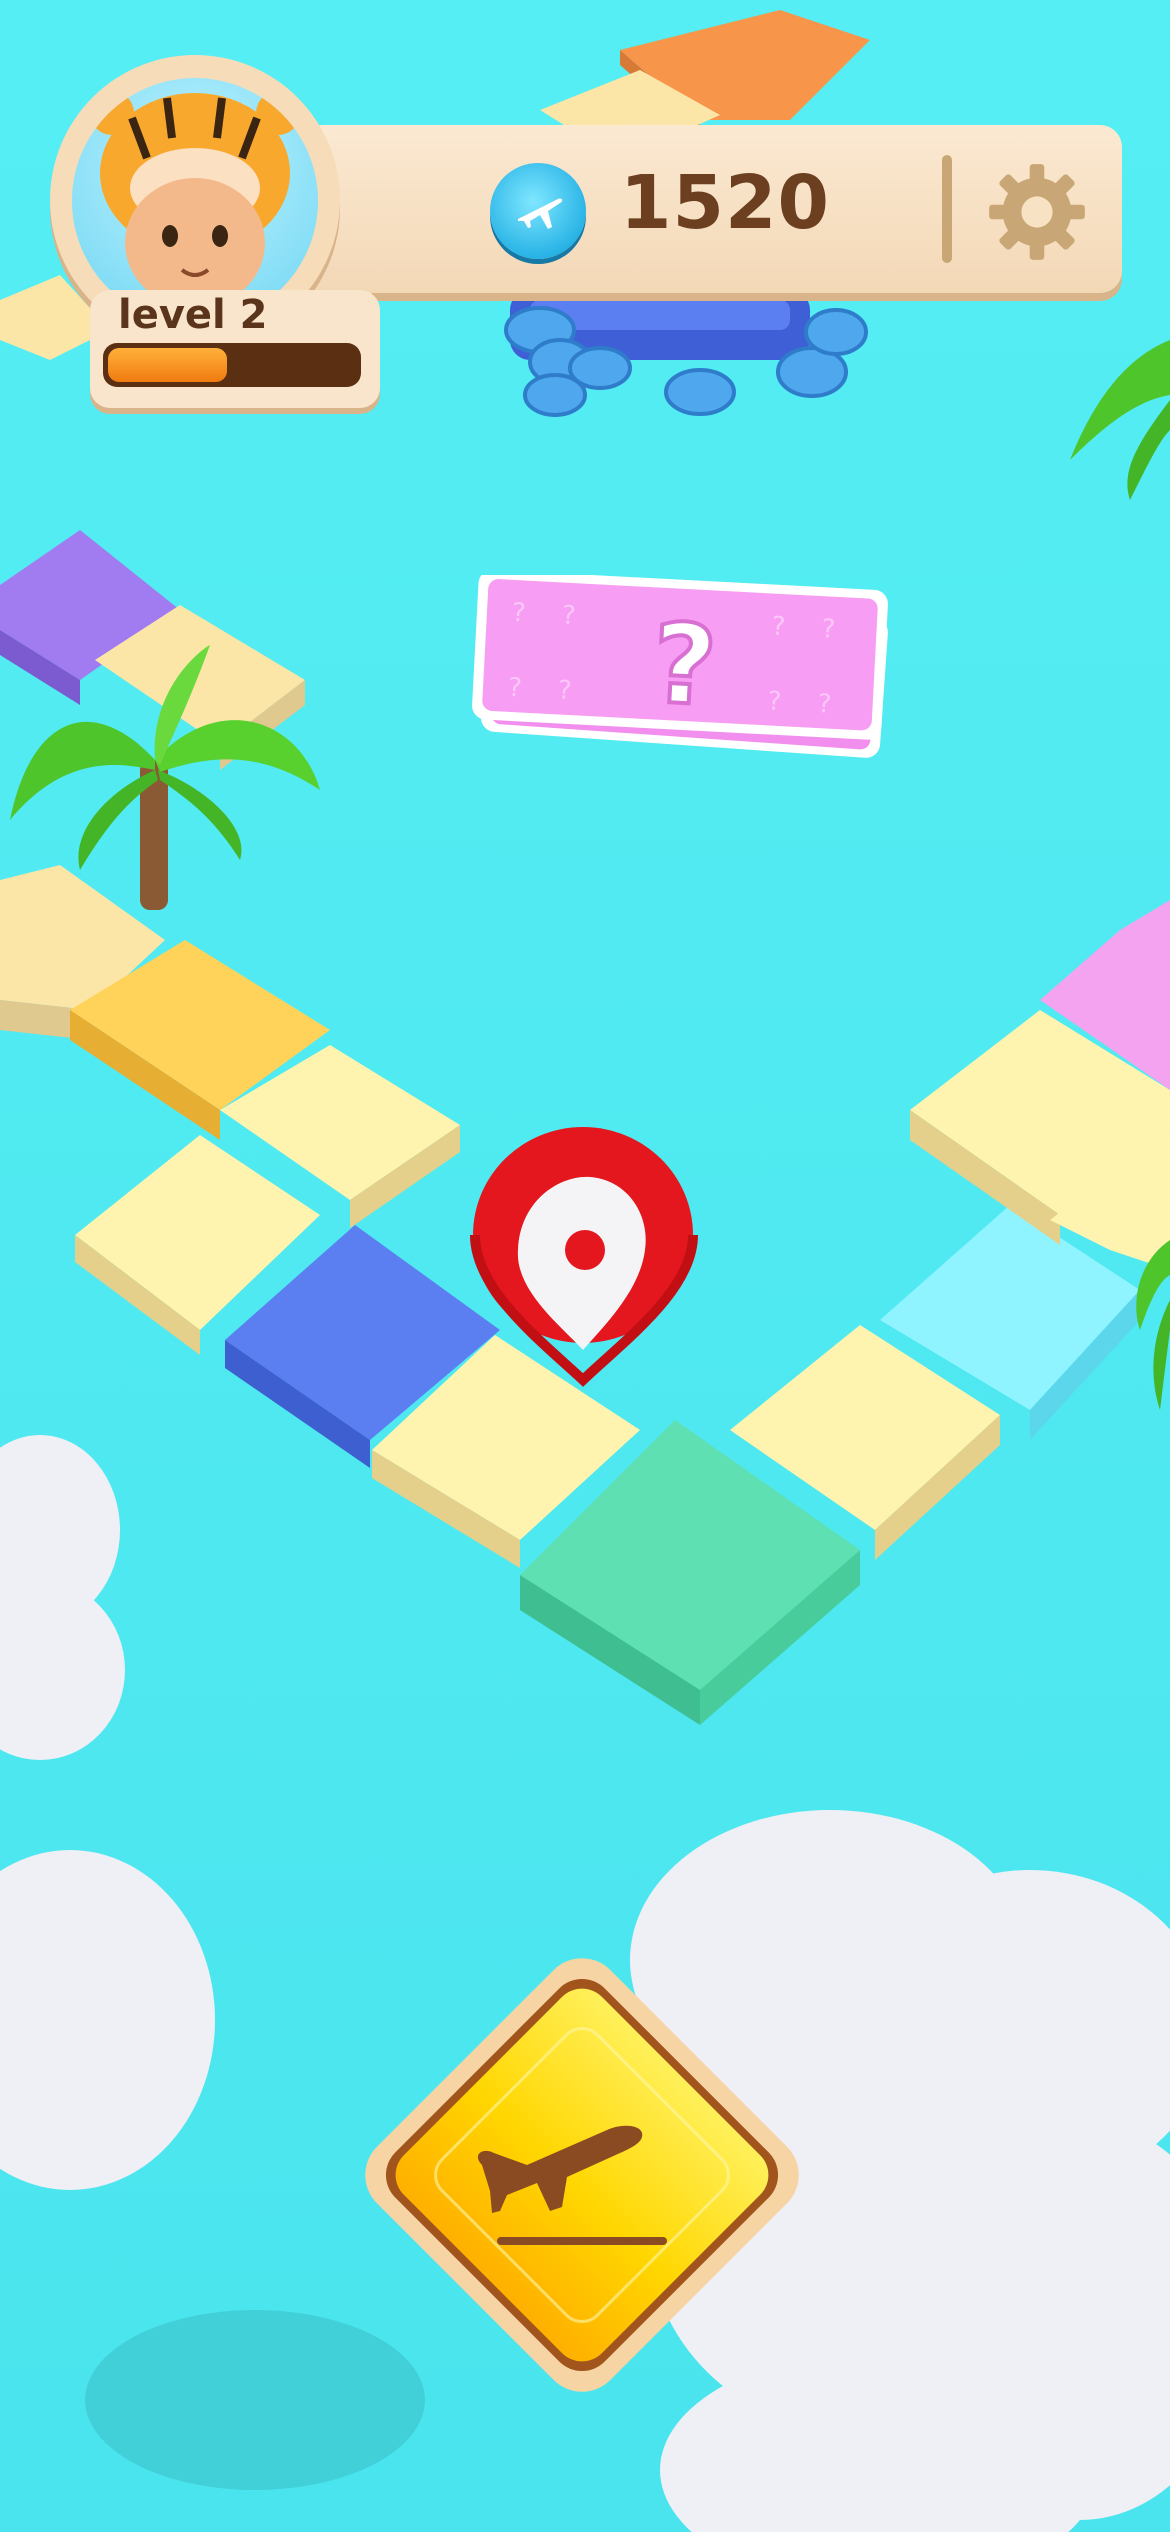  Describe the element at coordinates (1037, 212) in the screenshot. I see `gear-icon` at that location.